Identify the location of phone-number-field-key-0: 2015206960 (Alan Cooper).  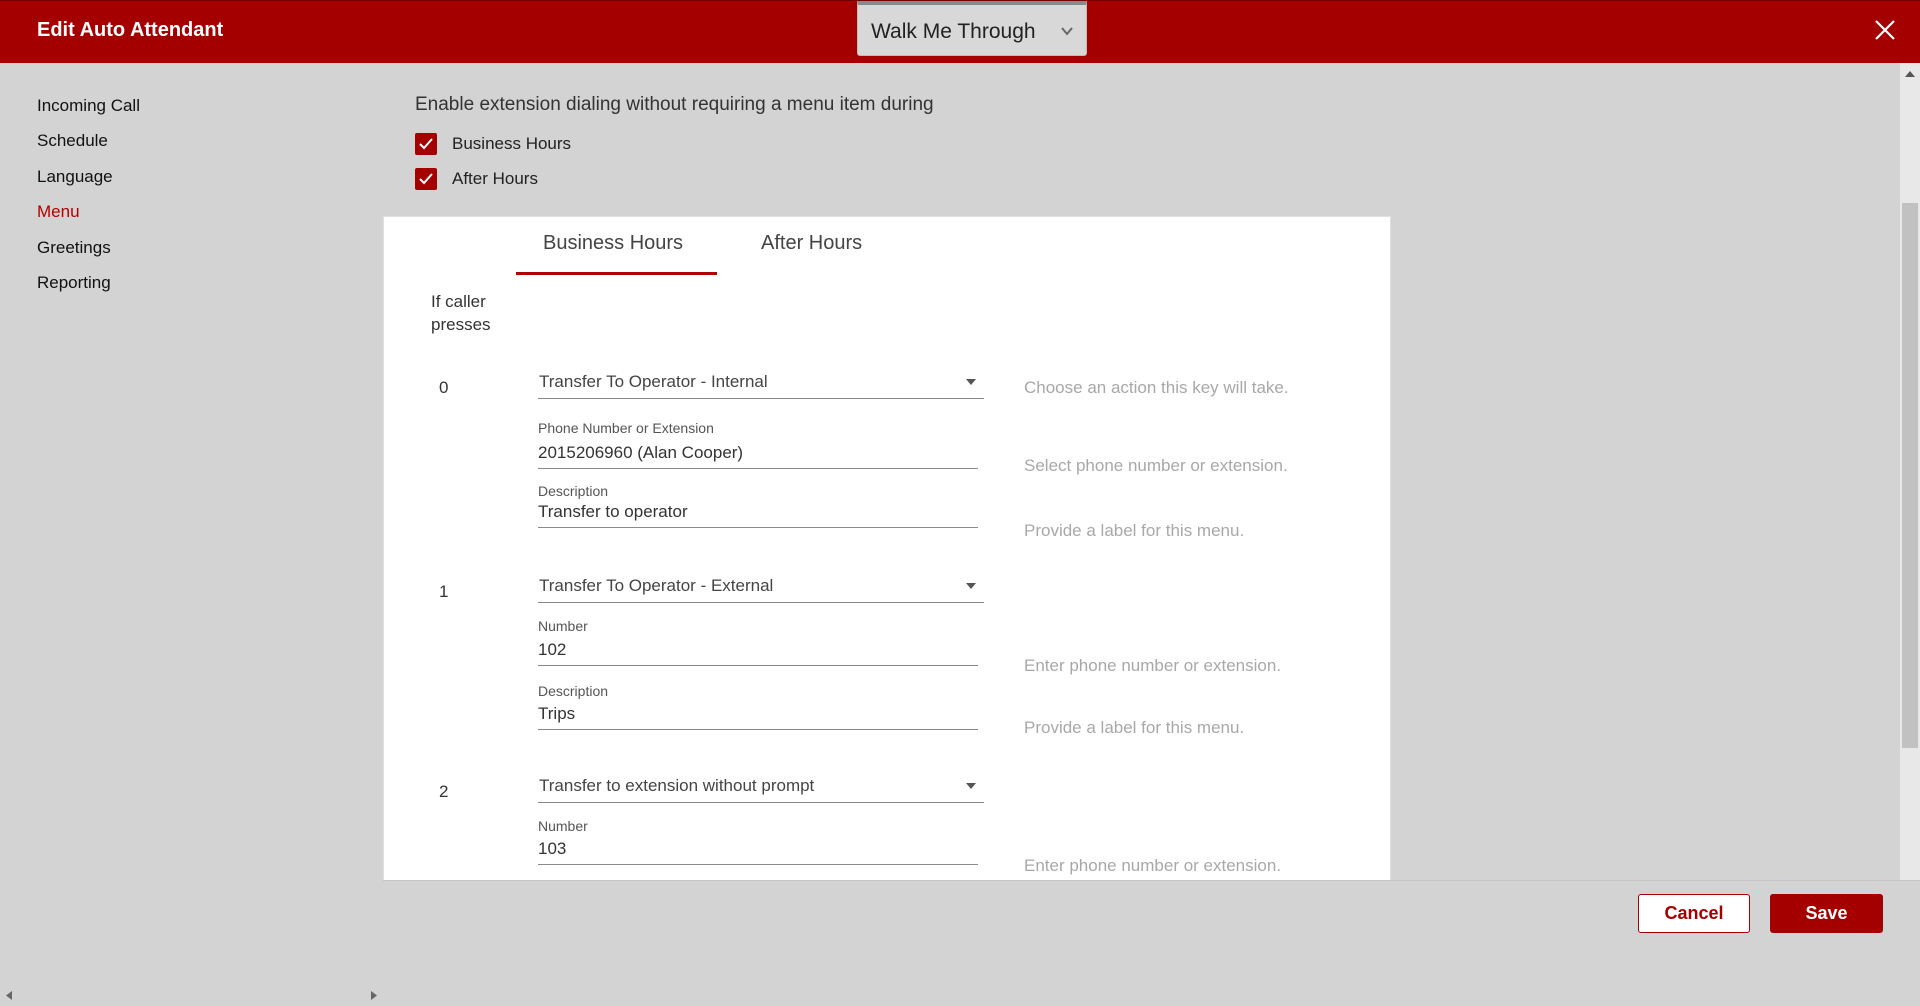
(758, 454).